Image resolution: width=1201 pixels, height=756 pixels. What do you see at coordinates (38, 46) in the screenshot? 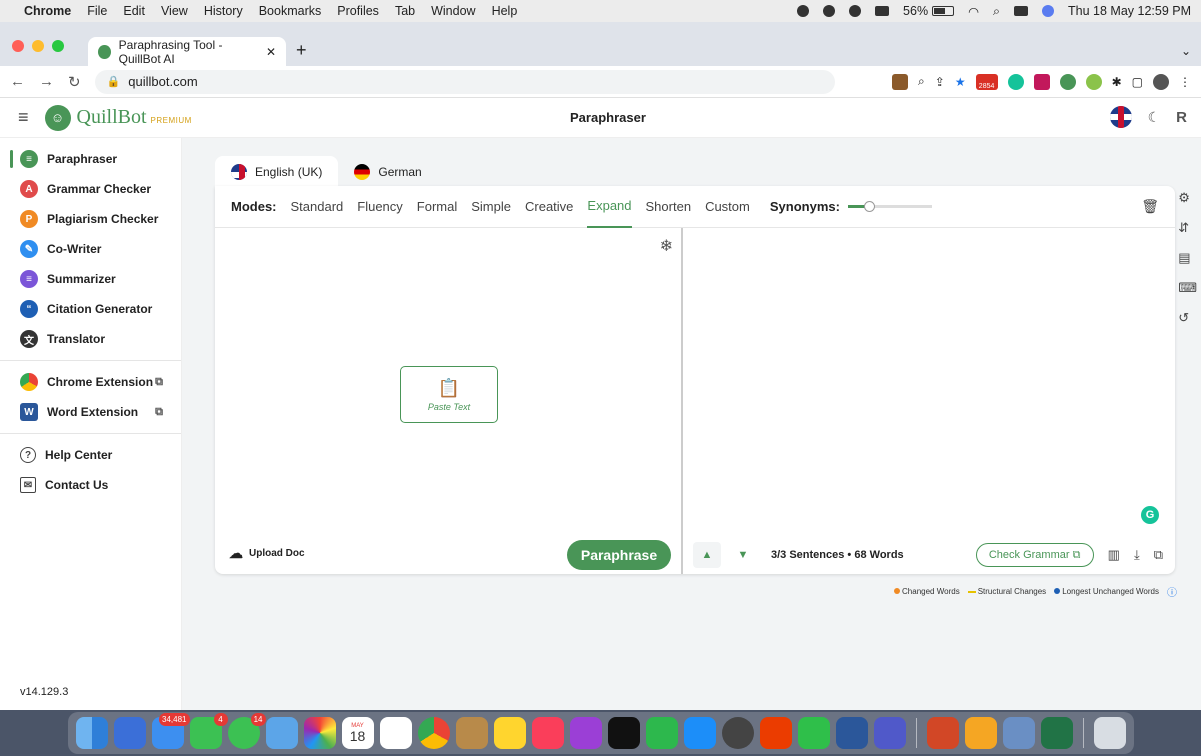
I see `minimize-window-button` at bounding box center [38, 46].